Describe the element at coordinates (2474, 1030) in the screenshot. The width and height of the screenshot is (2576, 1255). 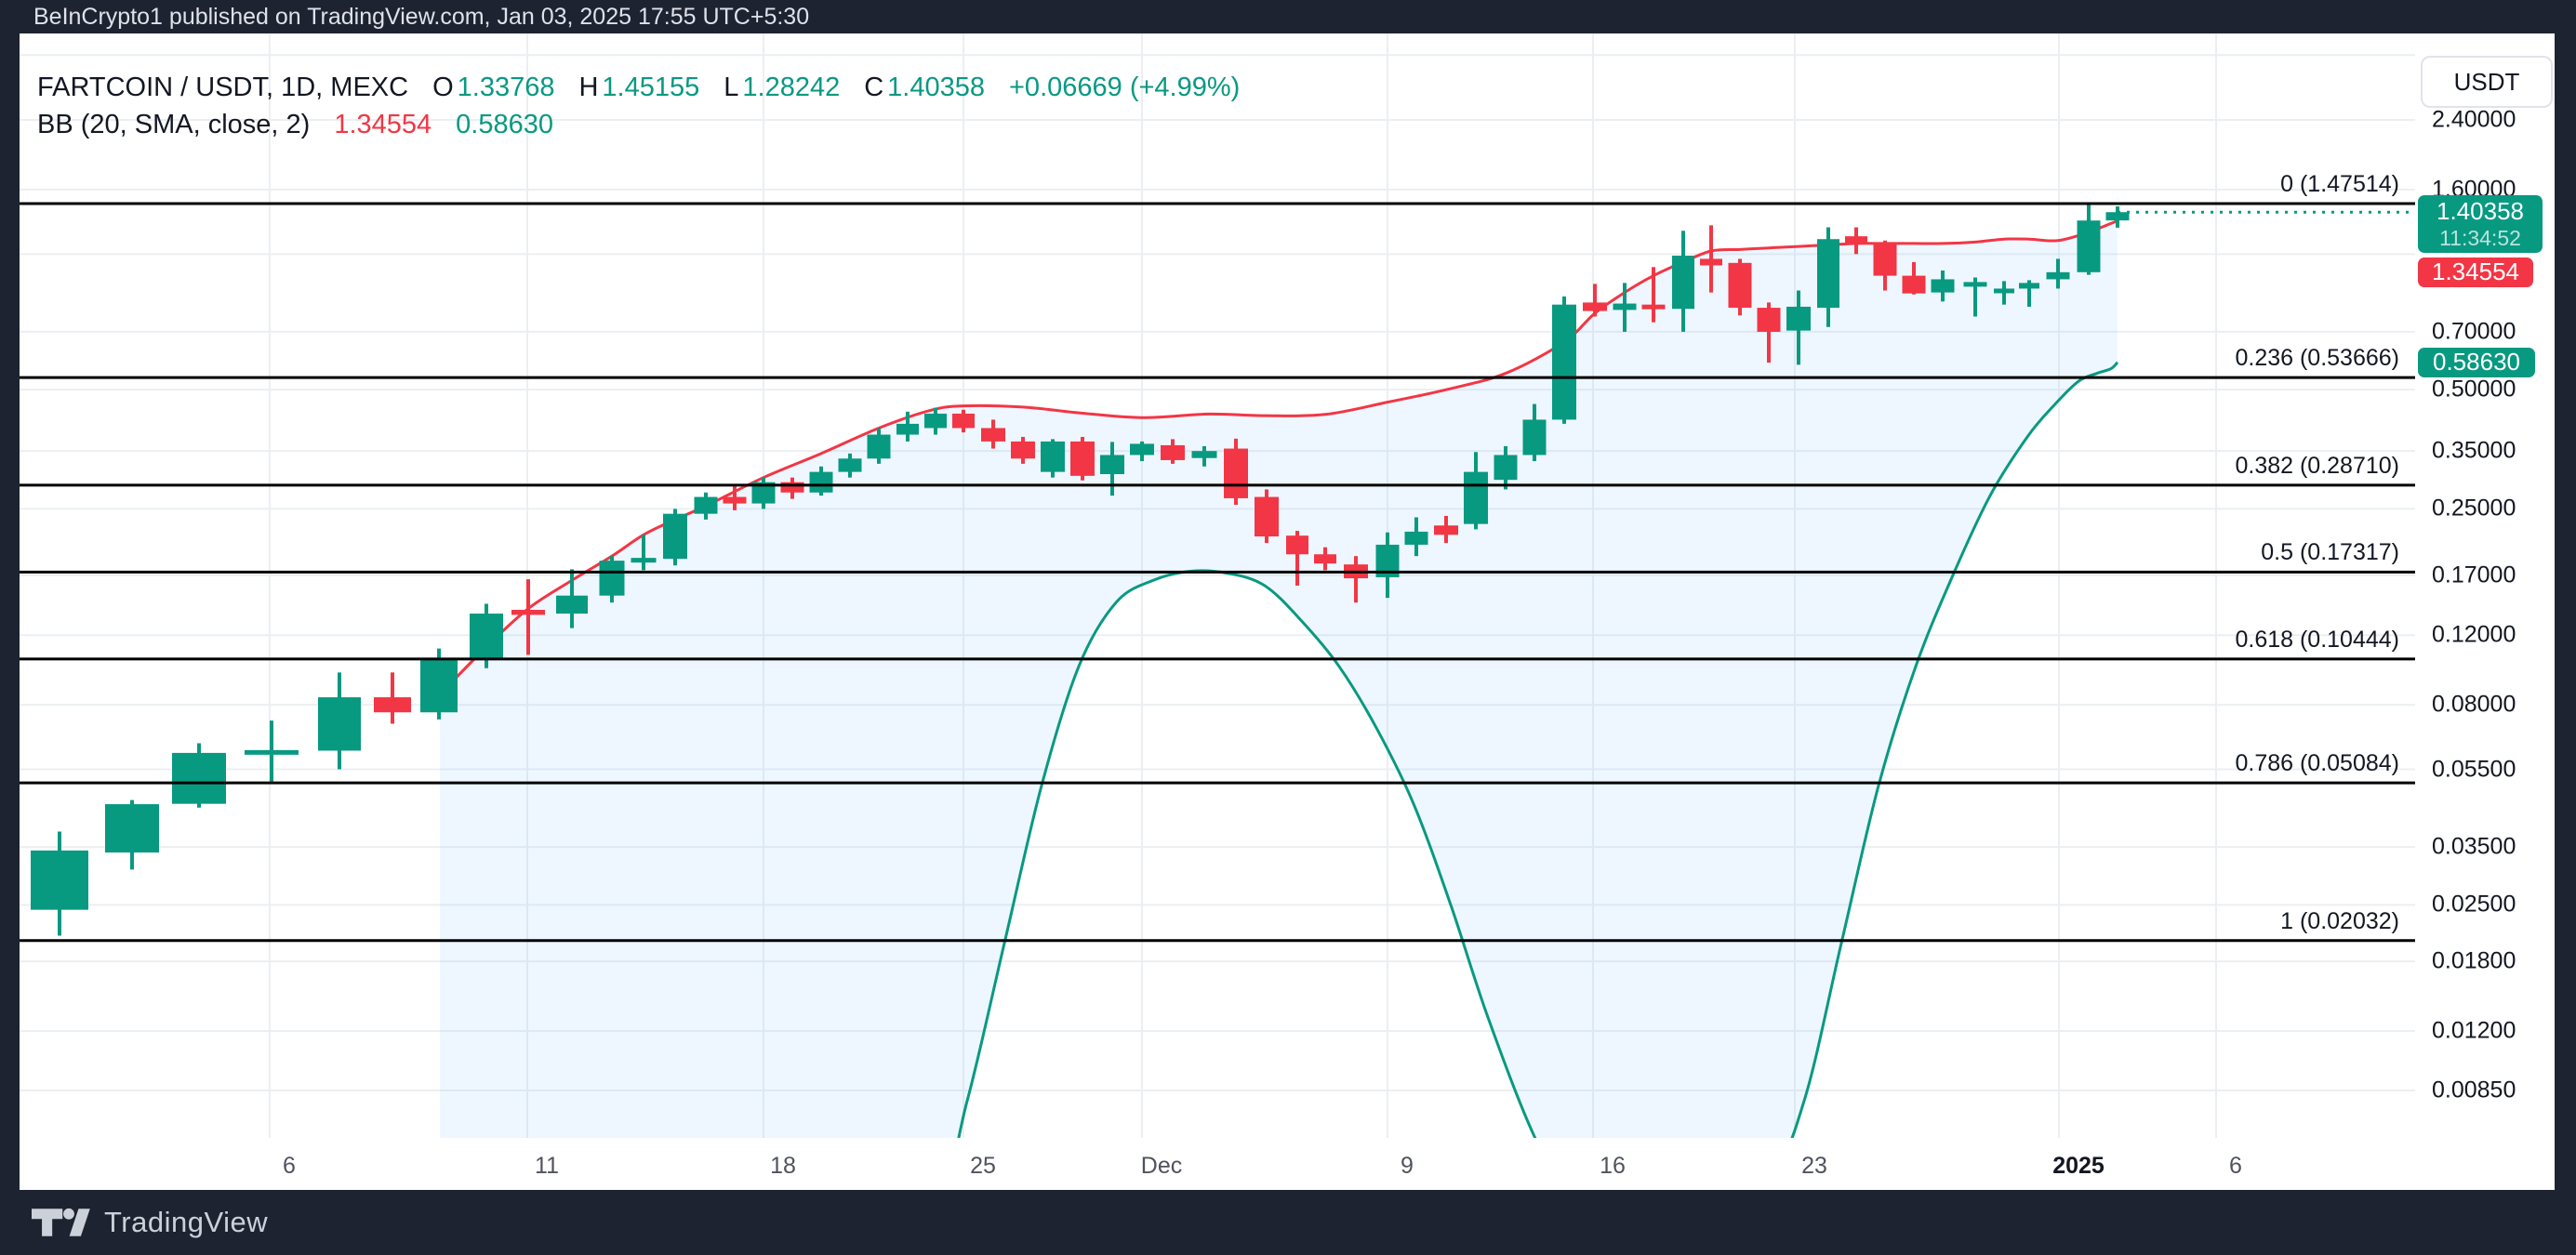
I see `price-tick-label: 0.01200` at that location.